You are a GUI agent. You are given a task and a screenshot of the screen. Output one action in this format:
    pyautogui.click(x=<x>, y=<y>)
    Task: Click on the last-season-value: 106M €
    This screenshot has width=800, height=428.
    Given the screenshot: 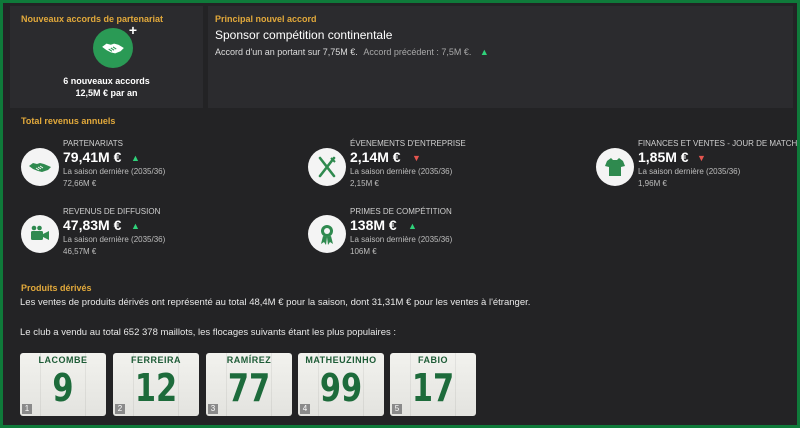 What is the action you would take?
    pyautogui.click(x=363, y=251)
    